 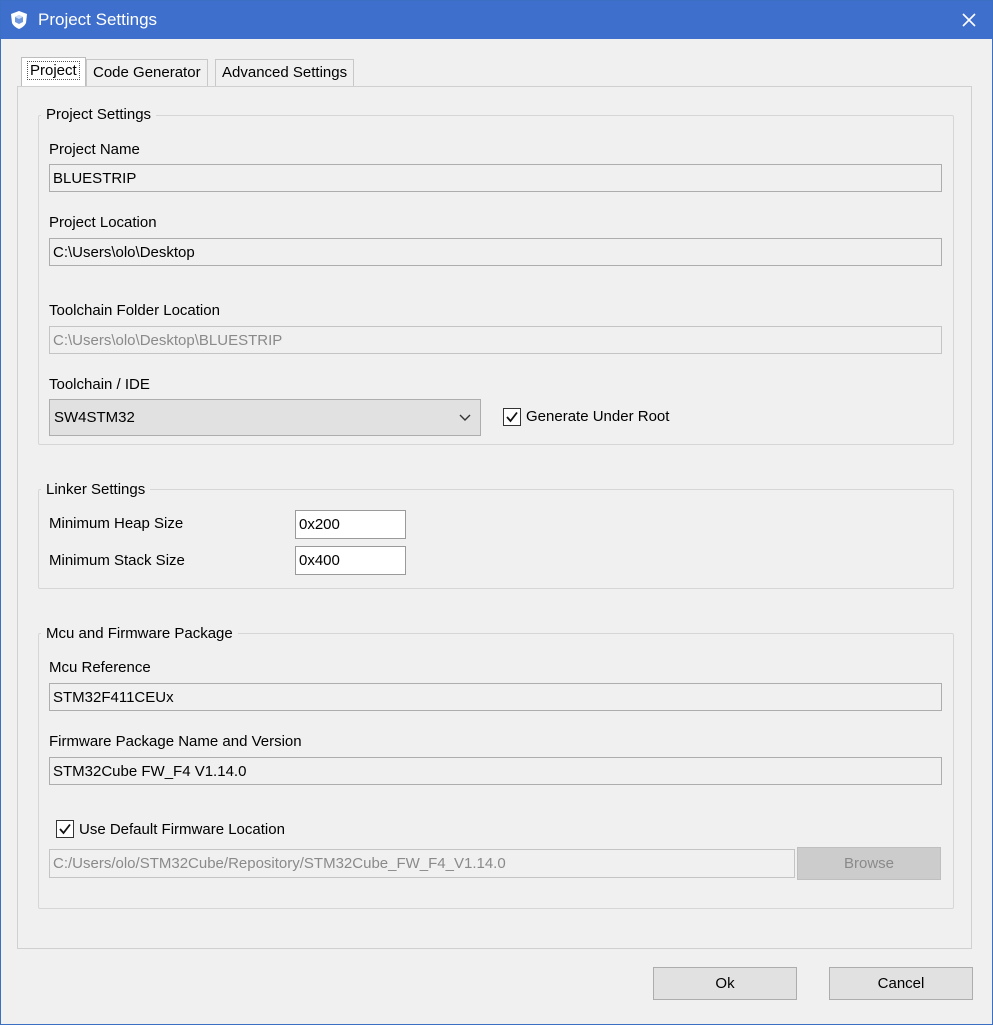 I want to click on mcu-reference-label: Mcu Reference, so click(x=100, y=667).